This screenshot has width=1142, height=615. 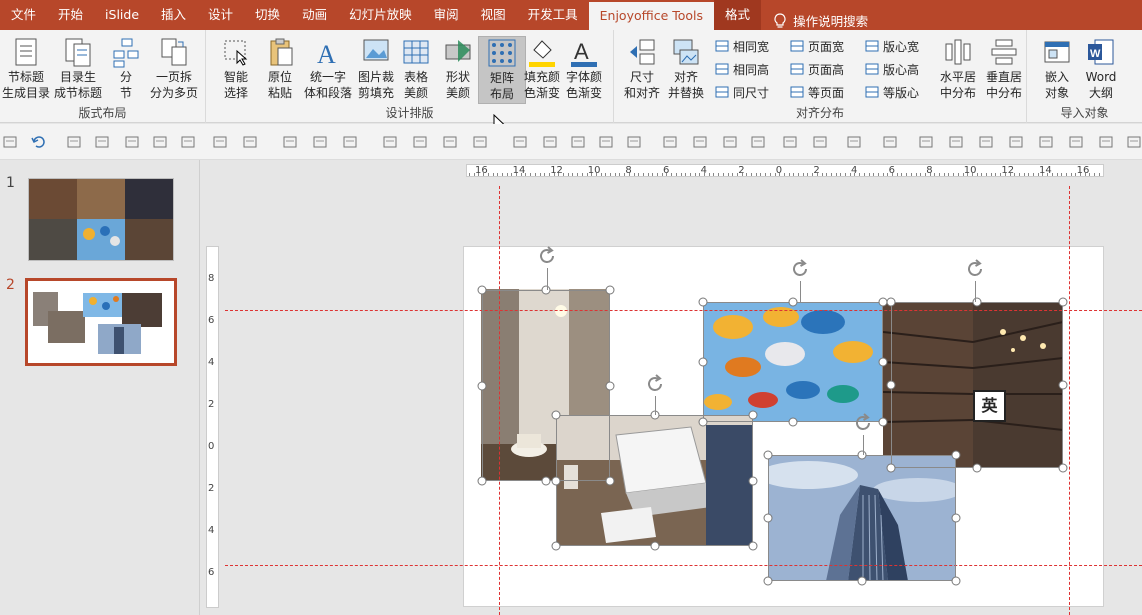 What do you see at coordinates (738, 15) in the screenshot?
I see `tab-12: 格式` at bounding box center [738, 15].